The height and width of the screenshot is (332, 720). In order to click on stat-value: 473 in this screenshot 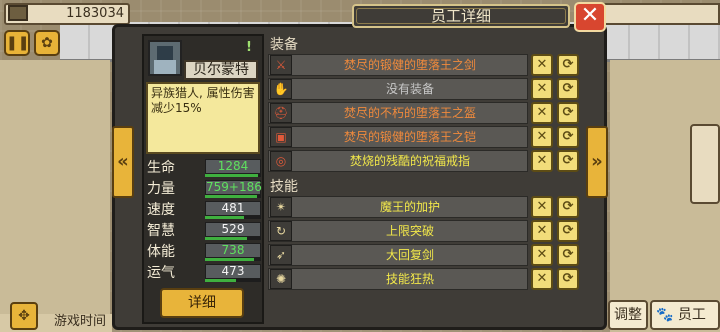, I will do `click(233, 271)`.